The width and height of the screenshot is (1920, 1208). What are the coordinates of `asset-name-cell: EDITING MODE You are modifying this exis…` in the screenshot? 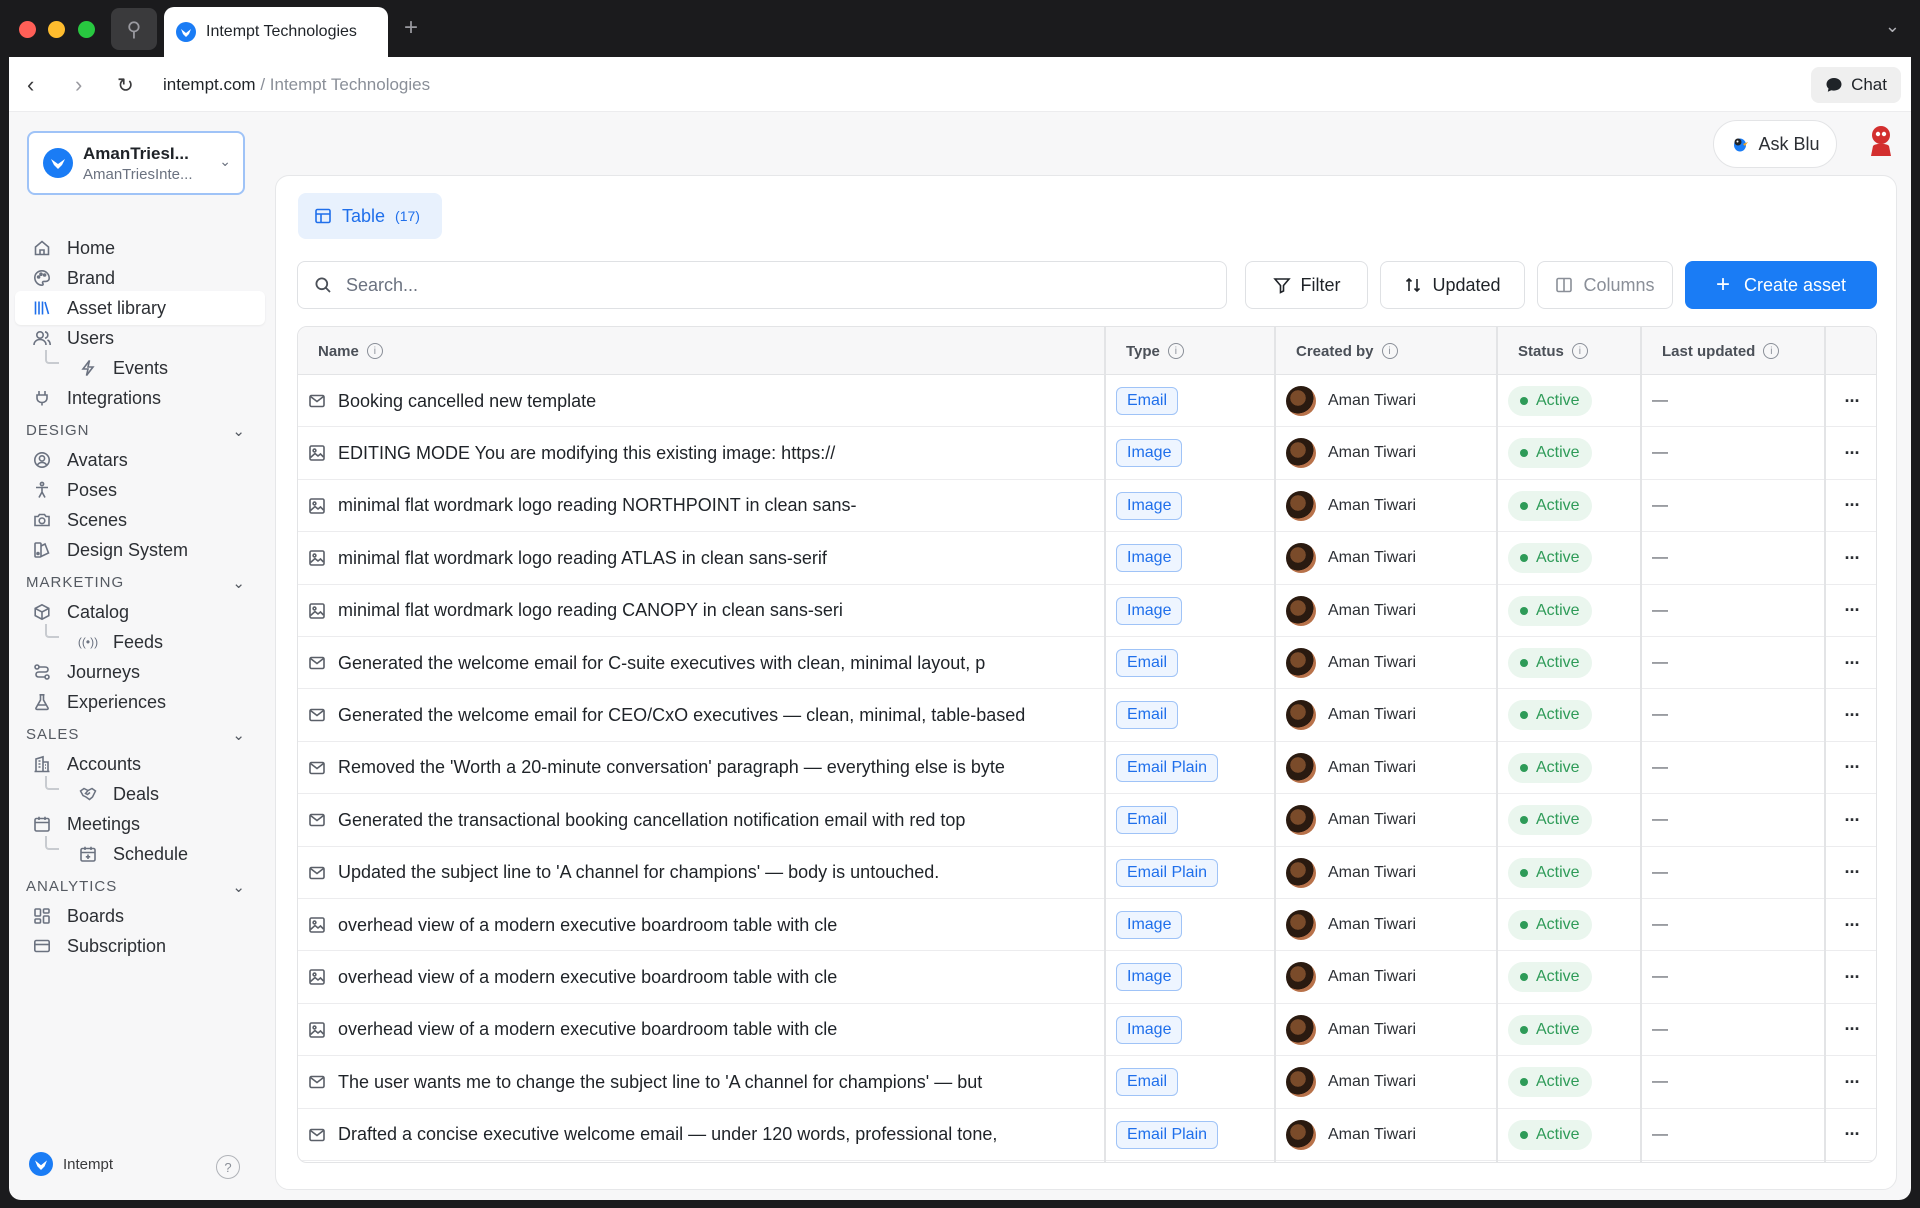 It's located at (700, 453).